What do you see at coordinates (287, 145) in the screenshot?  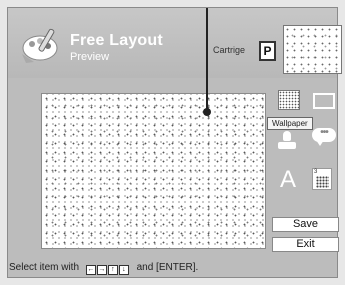 I see `stamp-base` at bounding box center [287, 145].